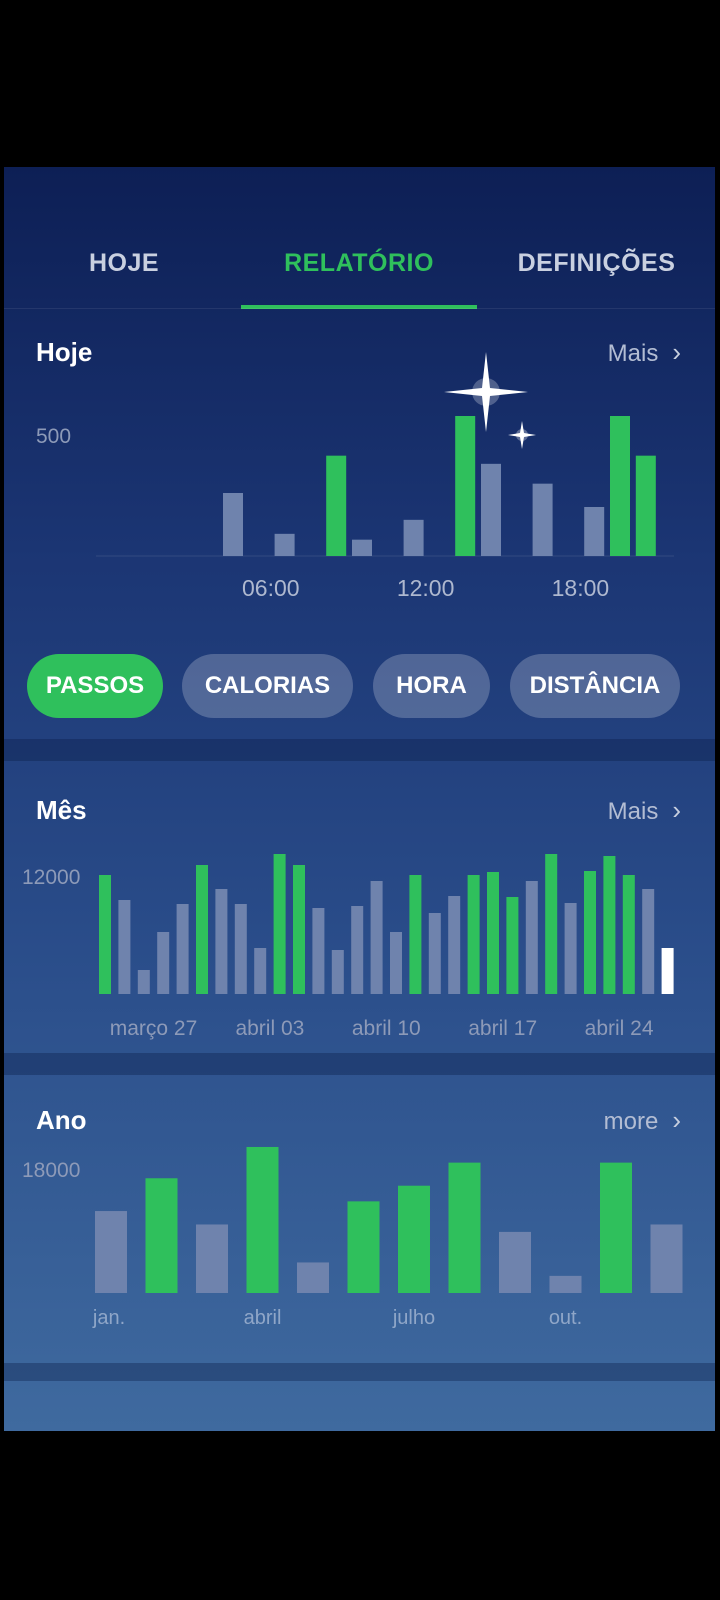  Describe the element at coordinates (51, 1170) in the screenshot. I see `year-ytick-label: 18000` at that location.